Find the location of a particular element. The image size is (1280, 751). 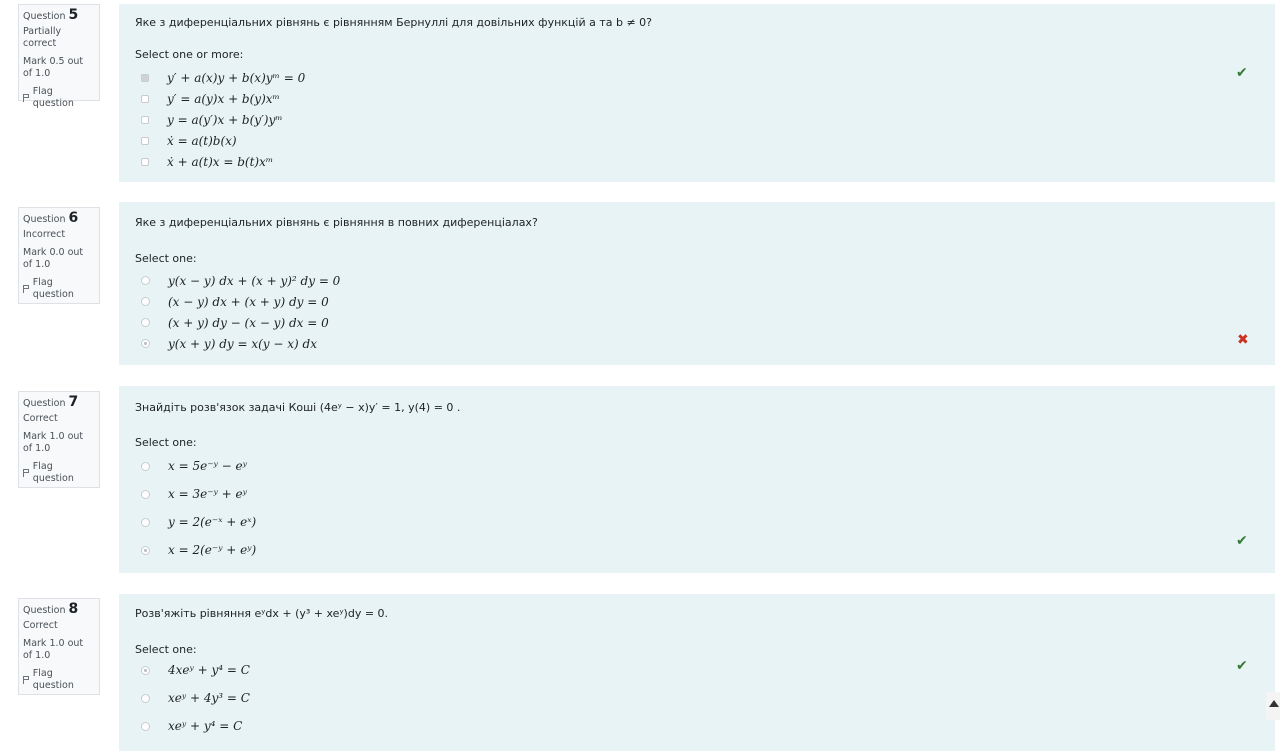

question-number: Question 5 is located at coordinates (51, 15).